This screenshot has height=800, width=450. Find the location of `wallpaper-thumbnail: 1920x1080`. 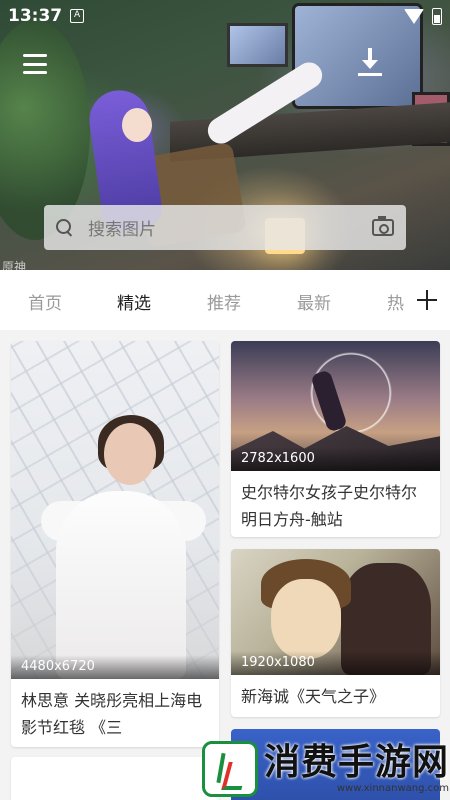

wallpaper-thumbnail: 1920x1080 is located at coordinates (335, 612).